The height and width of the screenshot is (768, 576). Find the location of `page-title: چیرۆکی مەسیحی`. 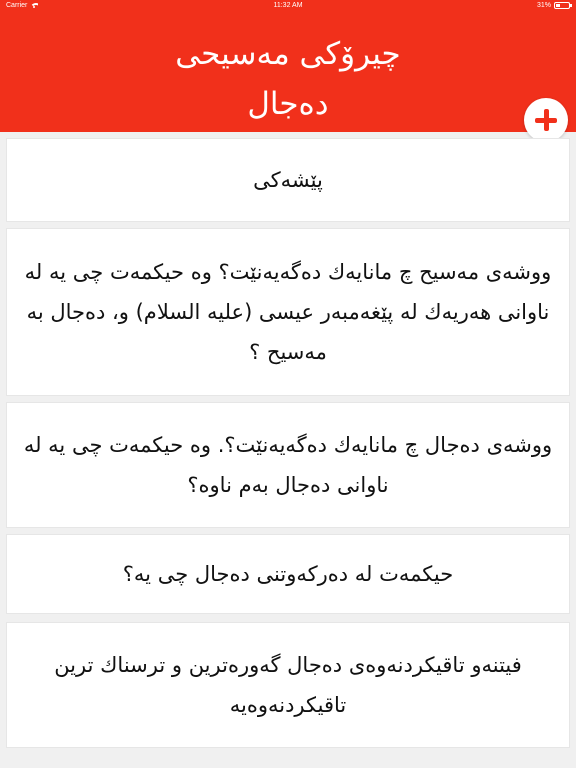

page-title: چیرۆکی مەسیحی is located at coordinates (288, 54).